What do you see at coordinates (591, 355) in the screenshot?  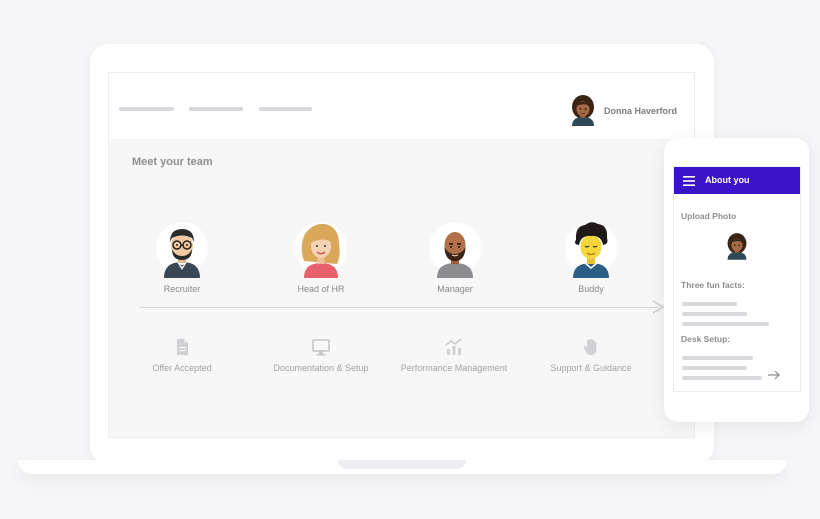 I see `step-support-guidance: Support & Guidance` at bounding box center [591, 355].